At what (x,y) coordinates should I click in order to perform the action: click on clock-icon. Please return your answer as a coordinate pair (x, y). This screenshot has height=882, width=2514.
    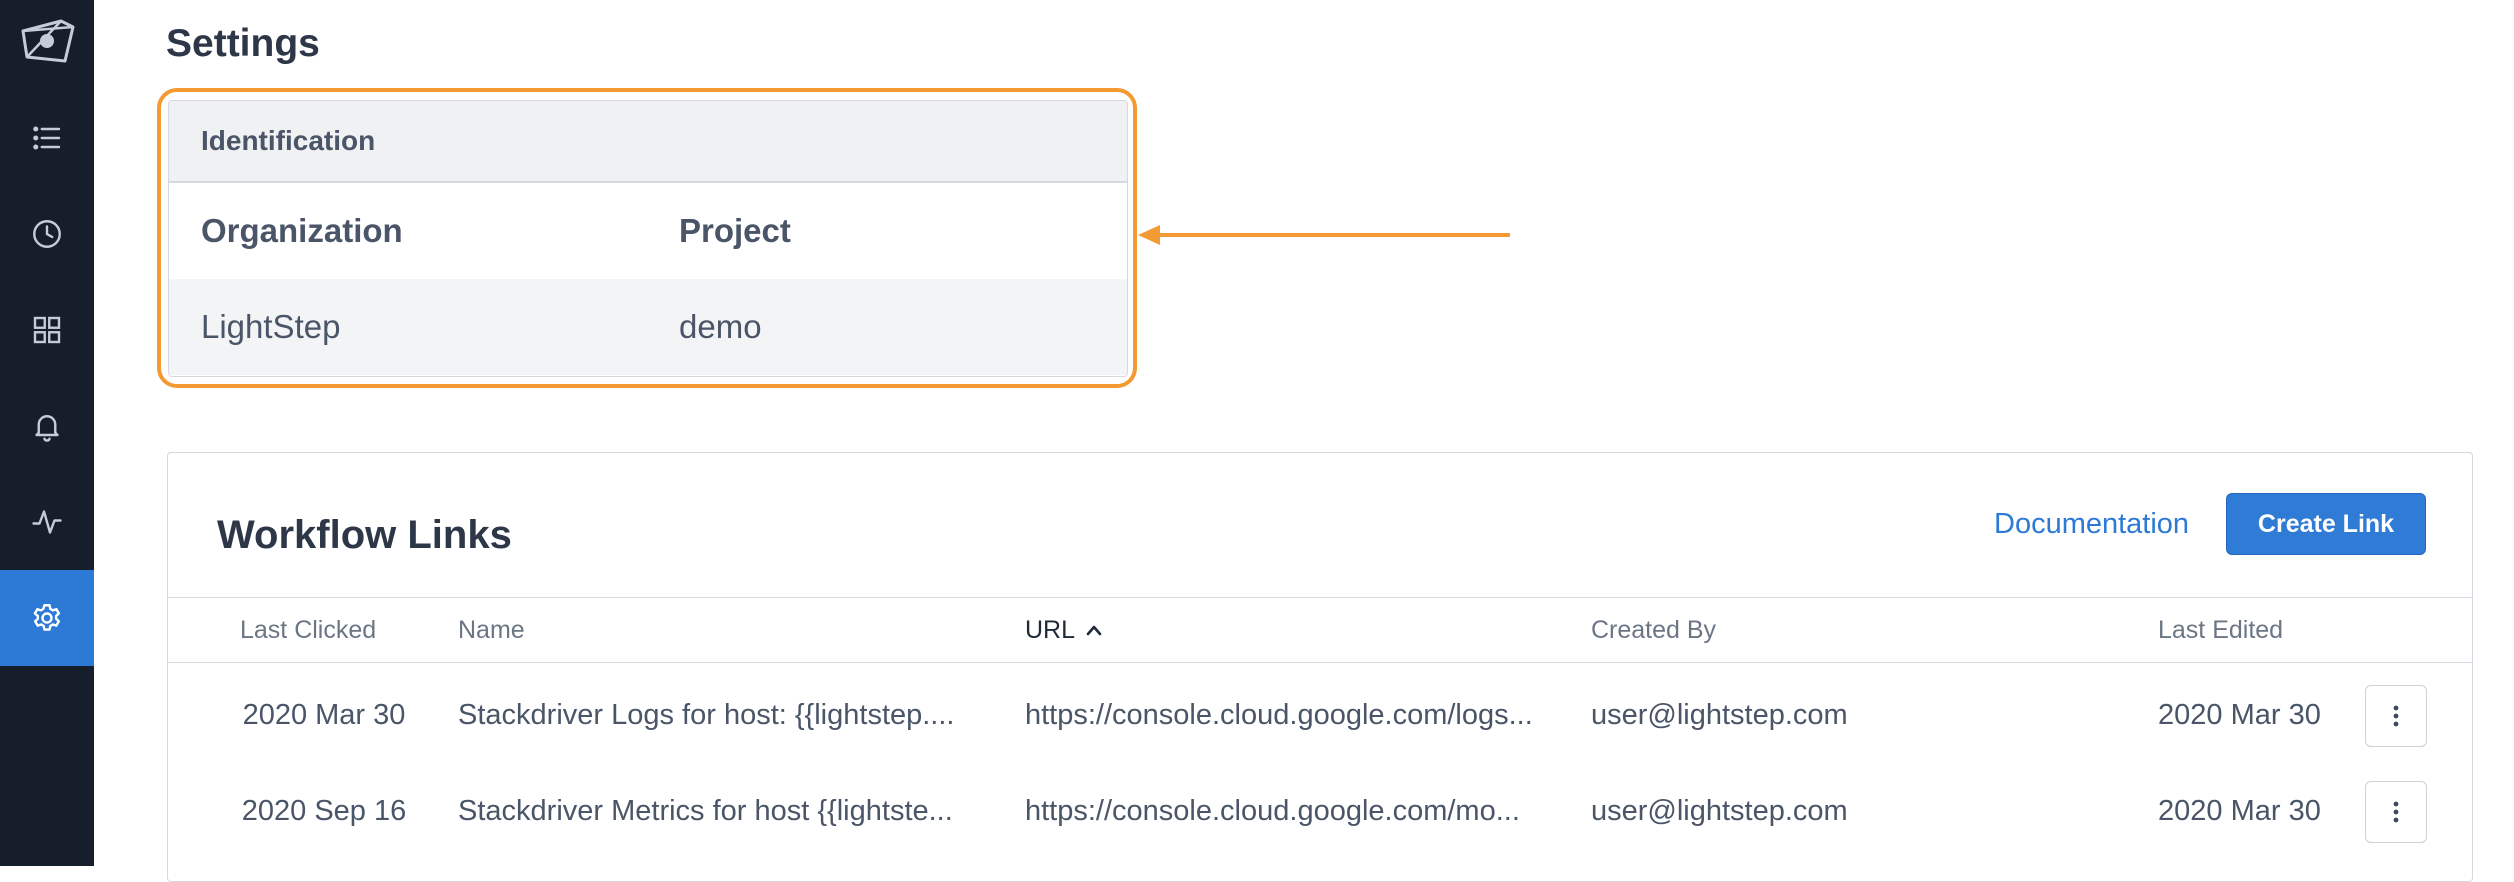
    Looking at the image, I should click on (47, 234).